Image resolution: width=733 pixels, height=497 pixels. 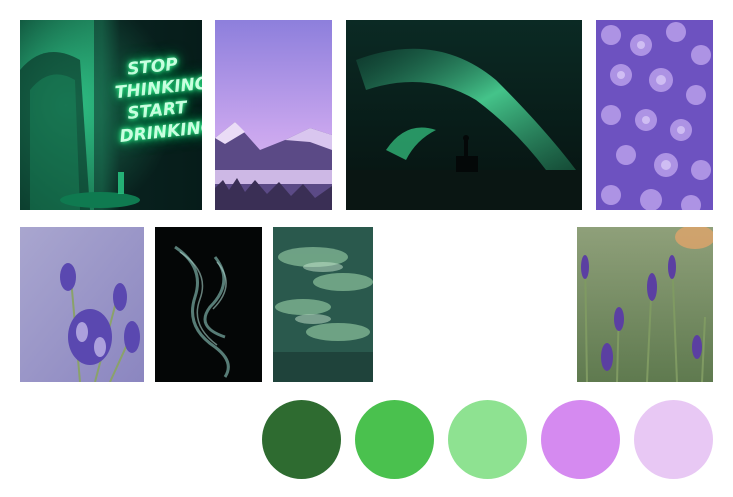 I want to click on neon-sign-text: STOP THINKING START DRINKING, so click(x=157, y=100).